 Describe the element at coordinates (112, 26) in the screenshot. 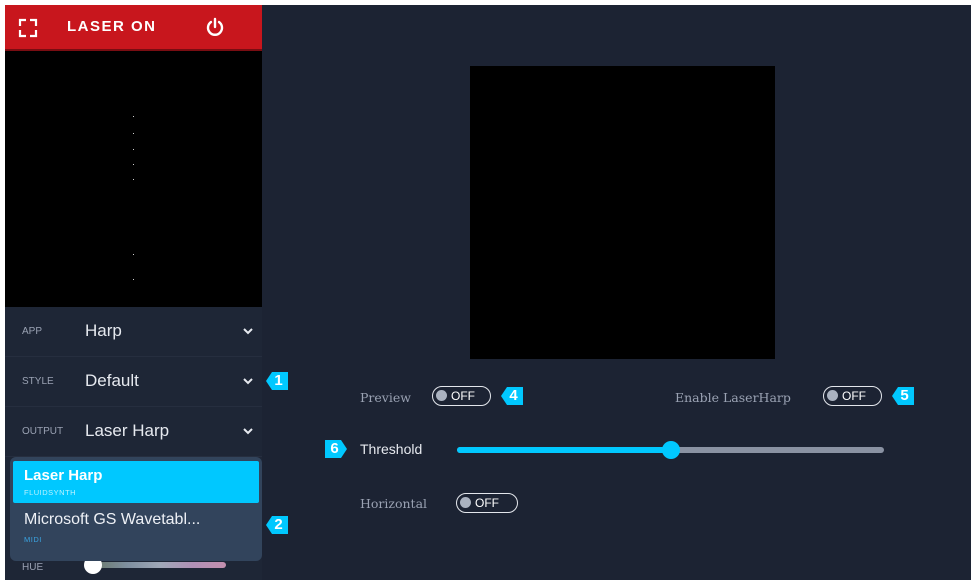

I see `laser-status-title: LASER ON` at that location.